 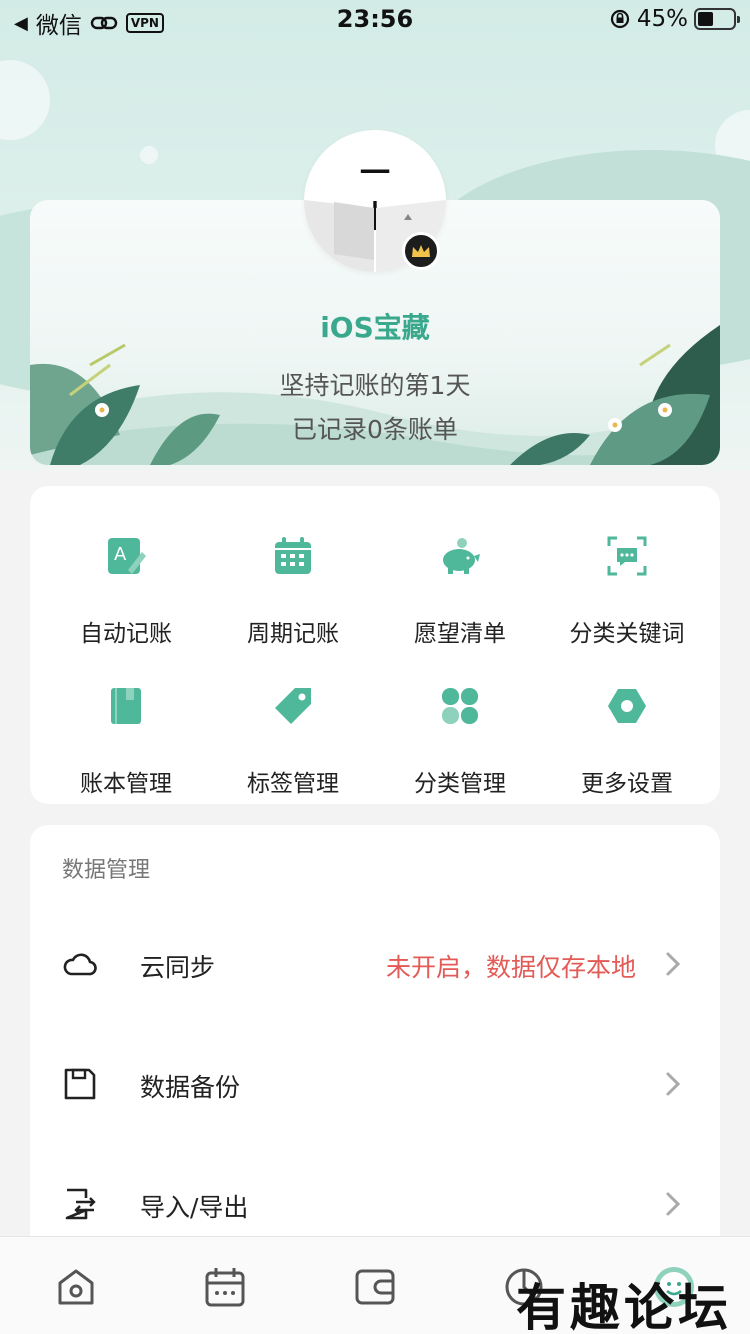 What do you see at coordinates (460, 784) in the screenshot?
I see `feature-label: 分类管理` at bounding box center [460, 784].